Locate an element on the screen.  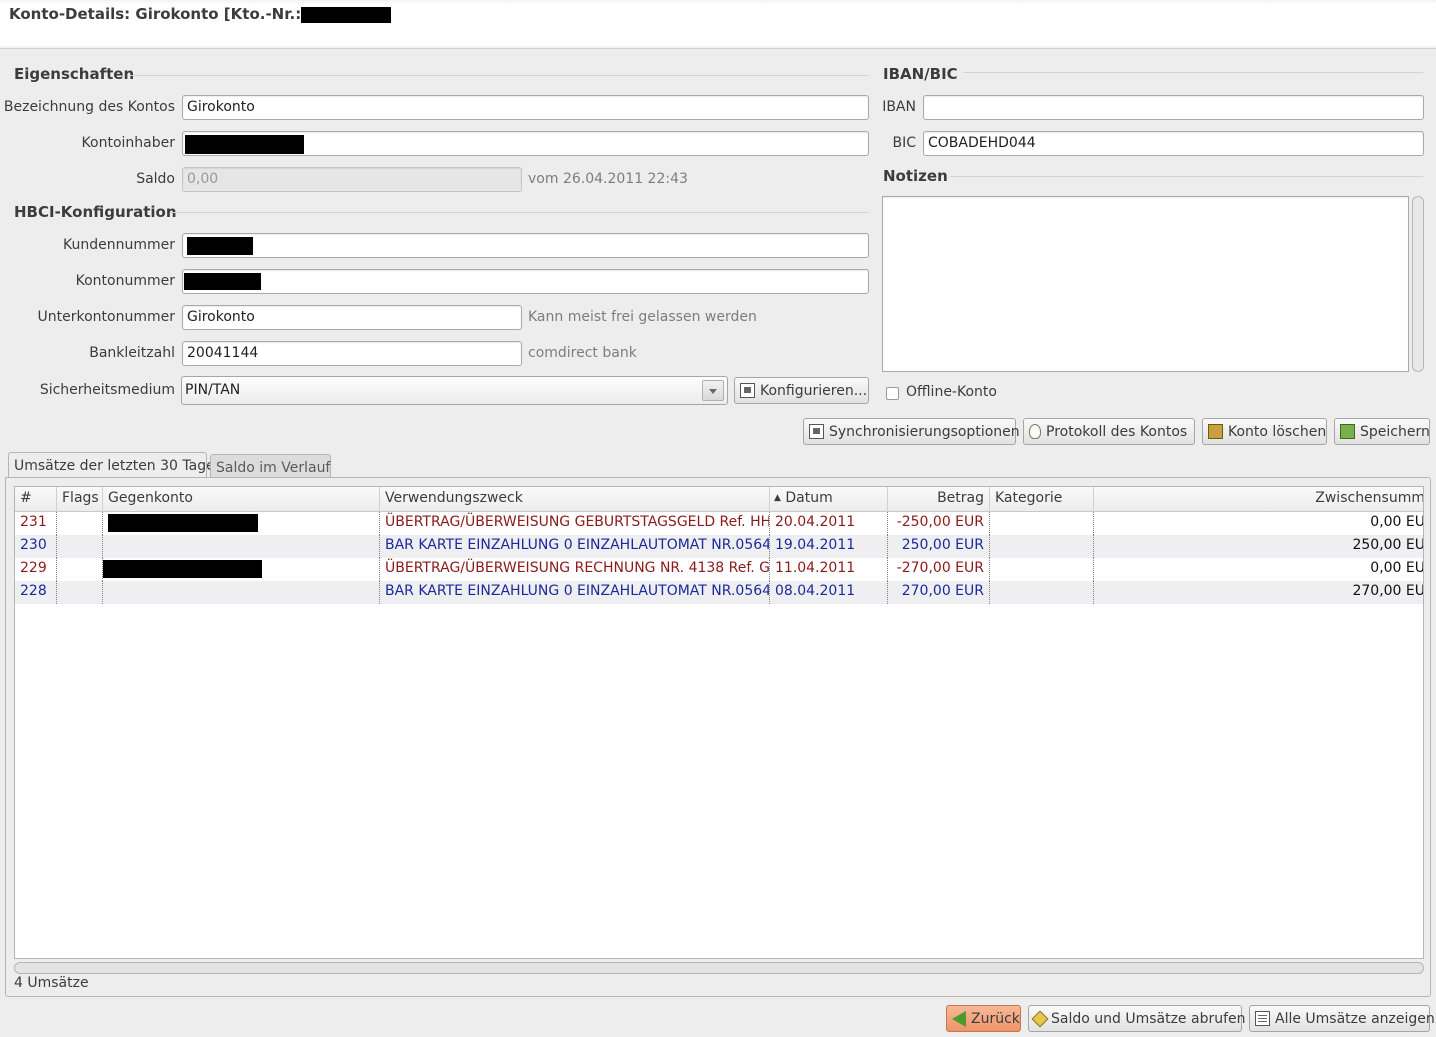
account-number-input is located at coordinates (525, 281).